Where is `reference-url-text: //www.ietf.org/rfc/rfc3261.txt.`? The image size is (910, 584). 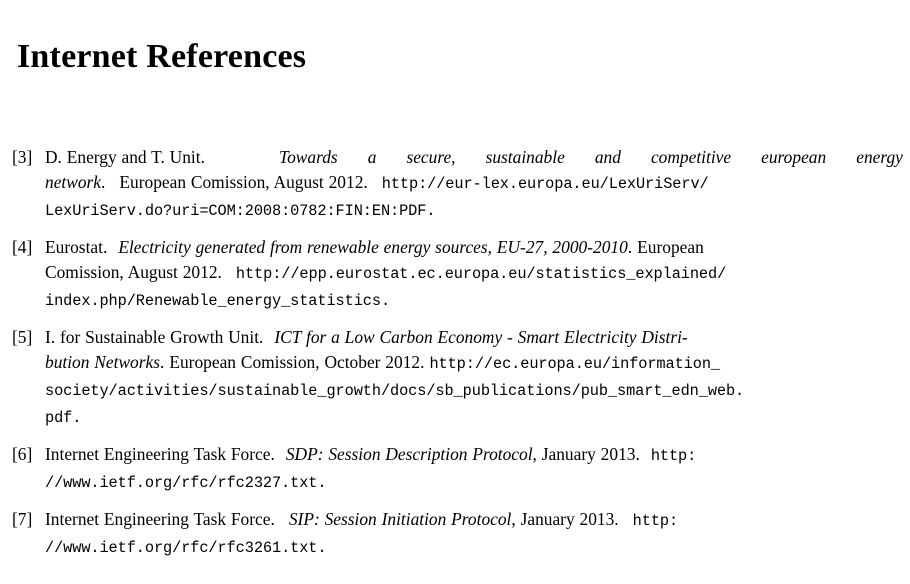 reference-url-text: //www.ietf.org/rfc/rfc3261.txt. is located at coordinates (186, 548).